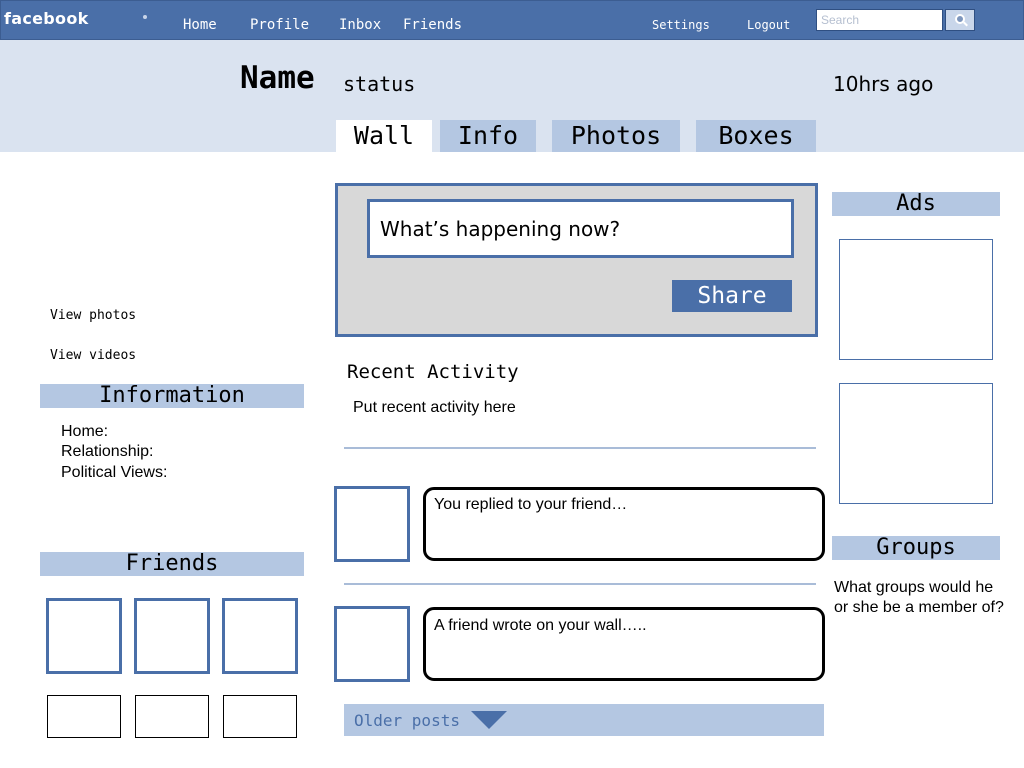  I want to click on older-posts-button: Older posts, so click(584, 720).